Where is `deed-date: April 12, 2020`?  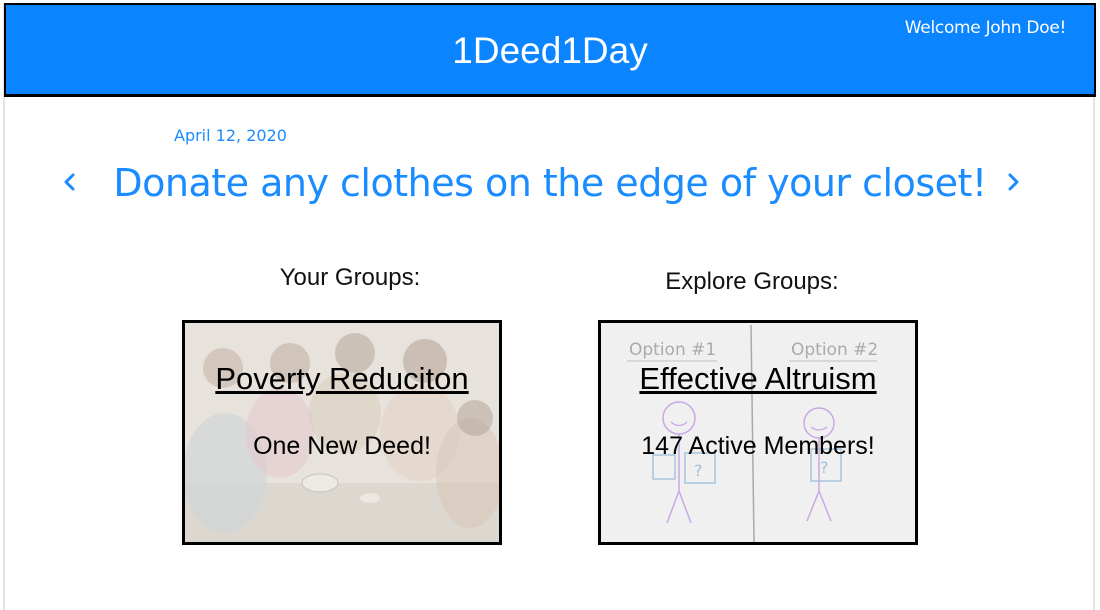
deed-date: April 12, 2020 is located at coordinates (230, 135).